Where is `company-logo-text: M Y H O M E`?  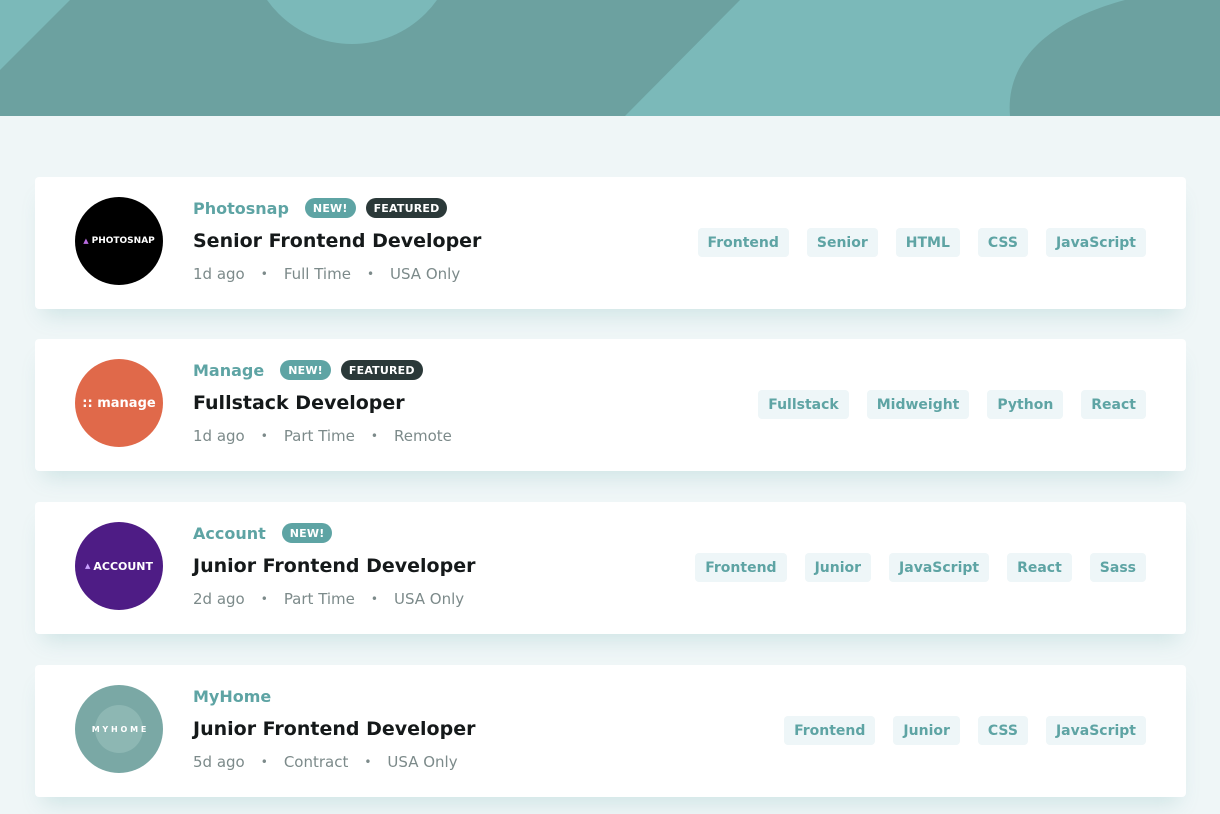
company-logo-text: M Y H O M E is located at coordinates (119, 729).